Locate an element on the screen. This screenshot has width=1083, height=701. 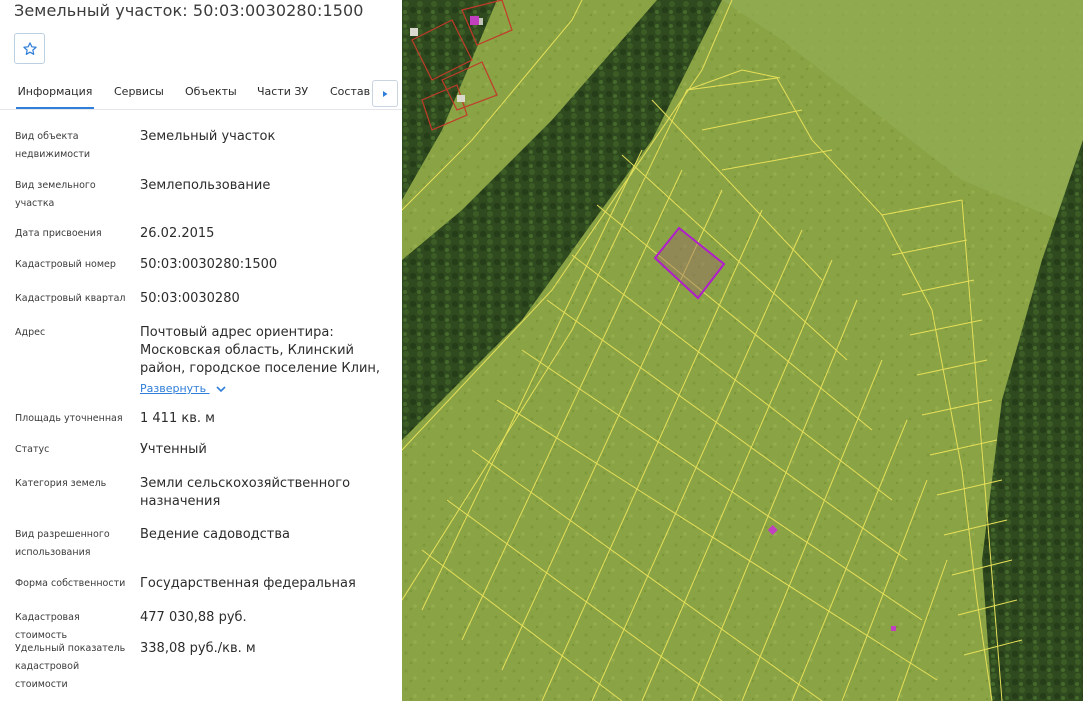
field-value-object-type: Земельный участок is located at coordinates (208, 136).